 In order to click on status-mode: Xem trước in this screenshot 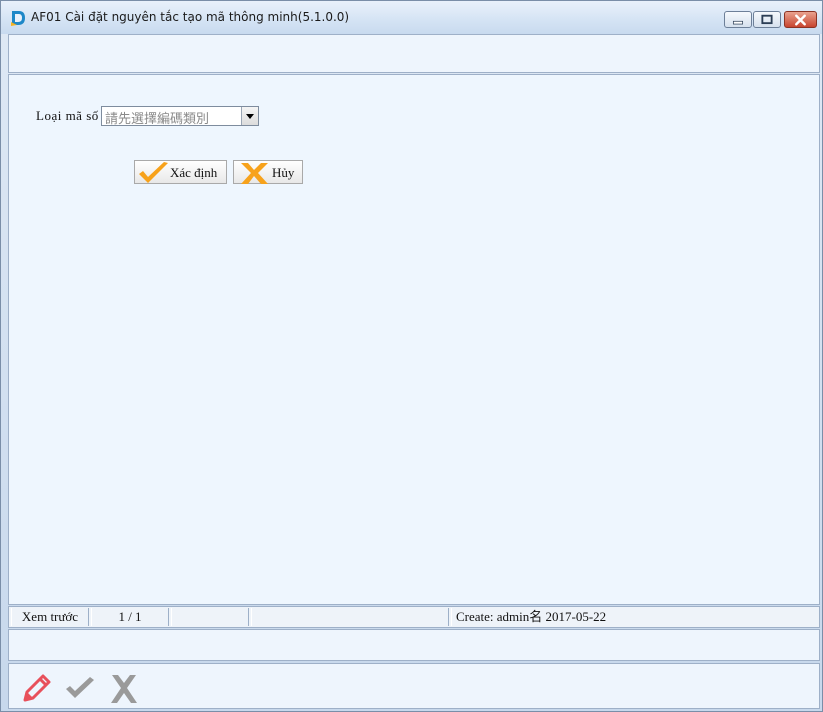, I will do `click(50, 617)`.